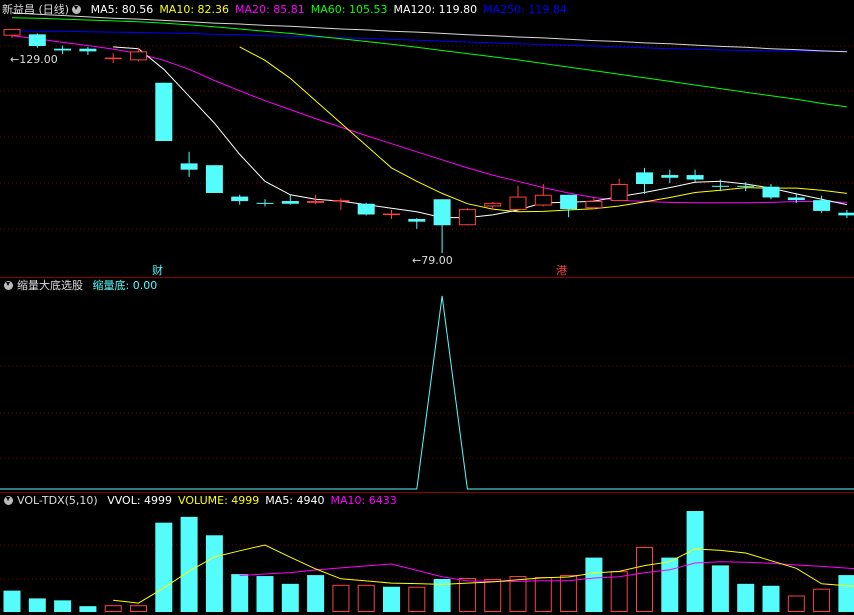 This screenshot has width=854, height=615. Describe the element at coordinates (38, 59) in the screenshot. I see `high-price-value: 129.00` at that location.